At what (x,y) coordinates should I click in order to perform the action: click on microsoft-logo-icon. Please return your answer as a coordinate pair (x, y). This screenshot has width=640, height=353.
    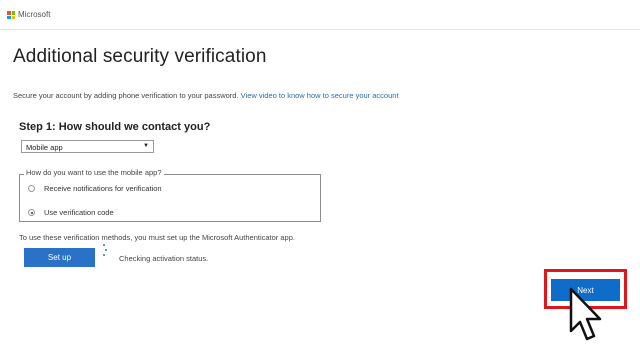
    Looking at the image, I should click on (11, 15).